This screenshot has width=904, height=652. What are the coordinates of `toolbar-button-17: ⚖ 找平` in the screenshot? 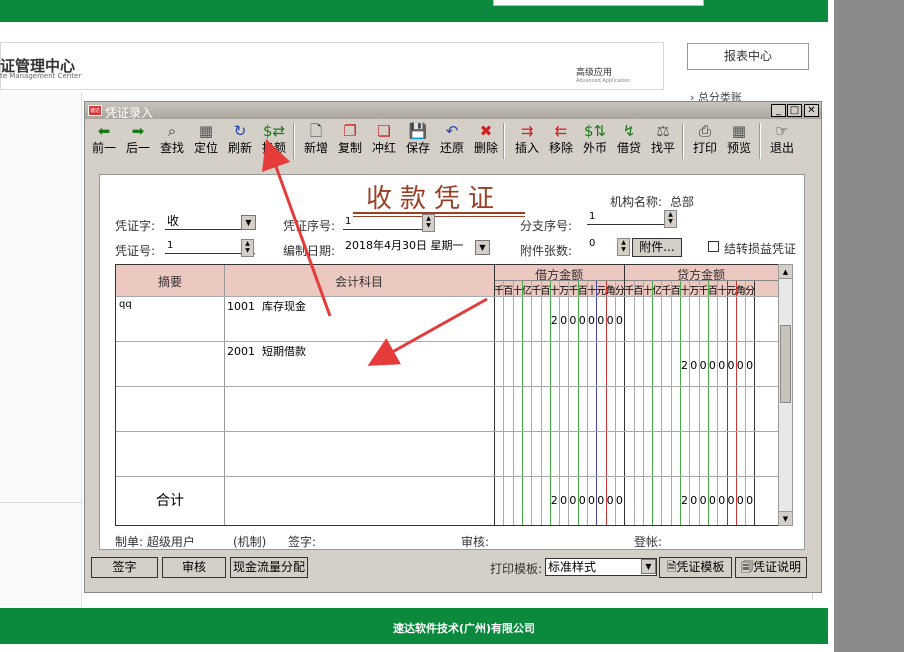 It's located at (663, 141).